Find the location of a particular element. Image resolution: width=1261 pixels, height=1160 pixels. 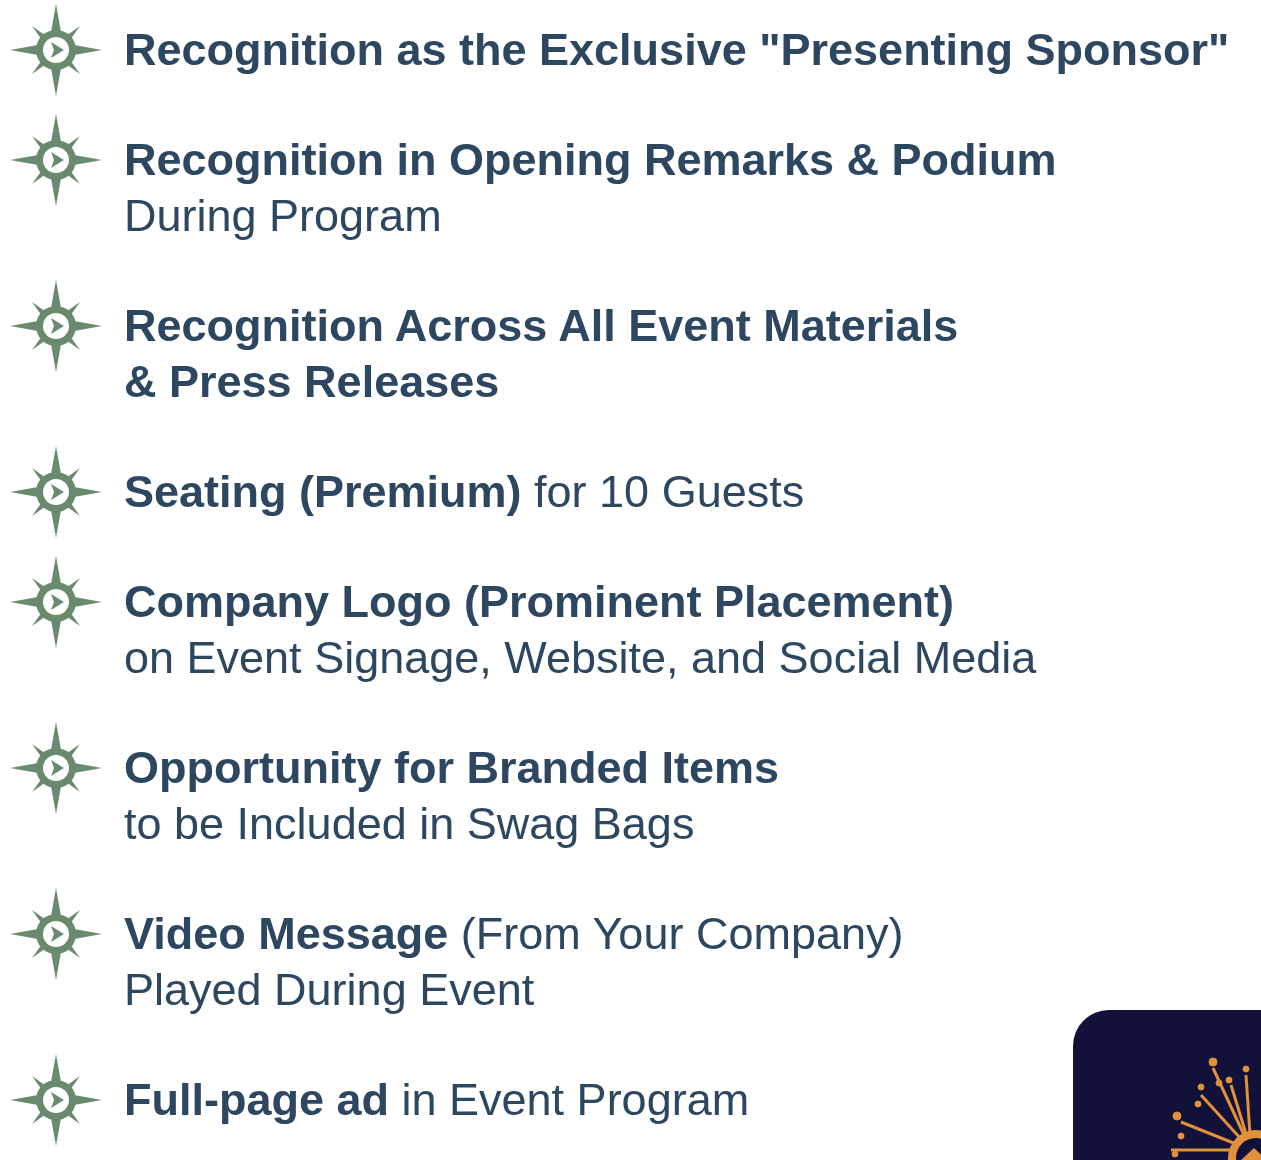

benefit-text: to be Included in Swag Bags is located at coordinates (410, 824).